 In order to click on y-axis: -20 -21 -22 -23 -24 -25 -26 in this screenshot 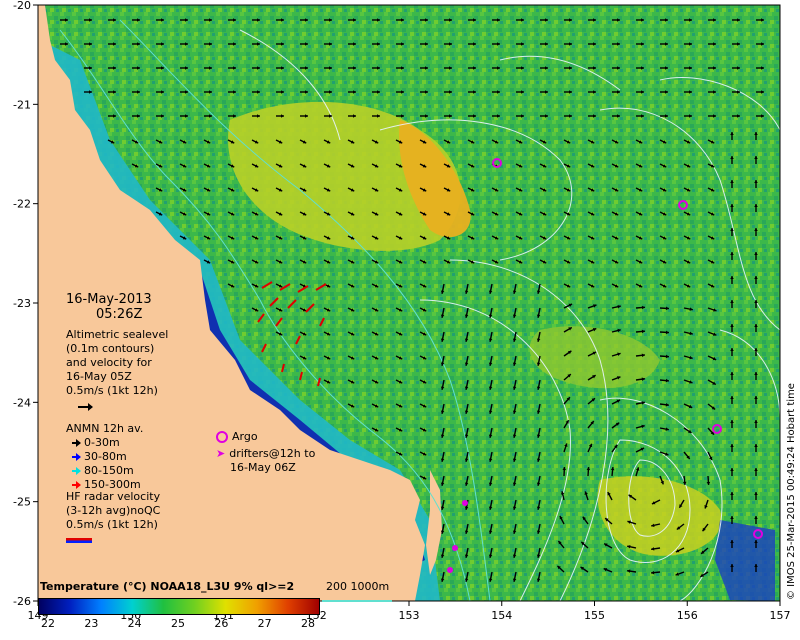, I will do `click(25, 304)`.